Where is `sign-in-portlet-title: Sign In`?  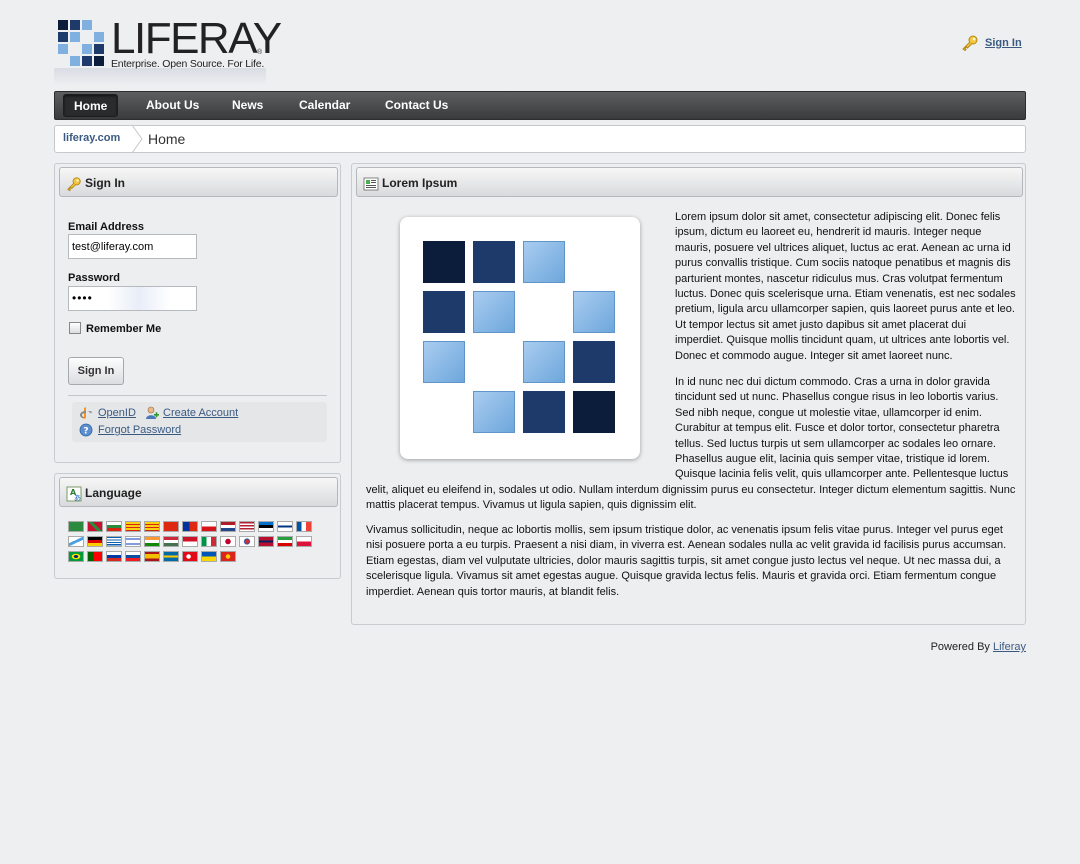
sign-in-portlet-title: Sign In is located at coordinates (105, 183).